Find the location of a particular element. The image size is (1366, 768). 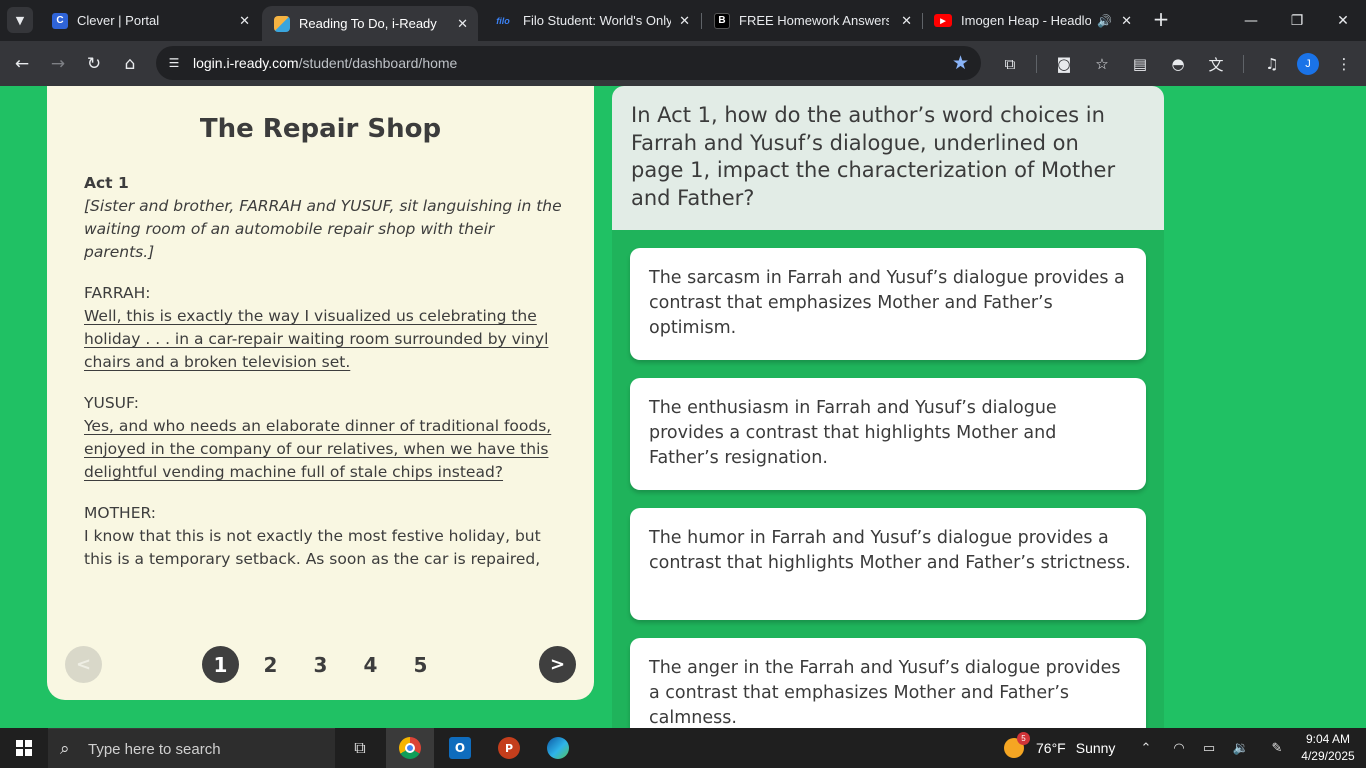

weather-temp: 76°F is located at coordinates (1051, 748).